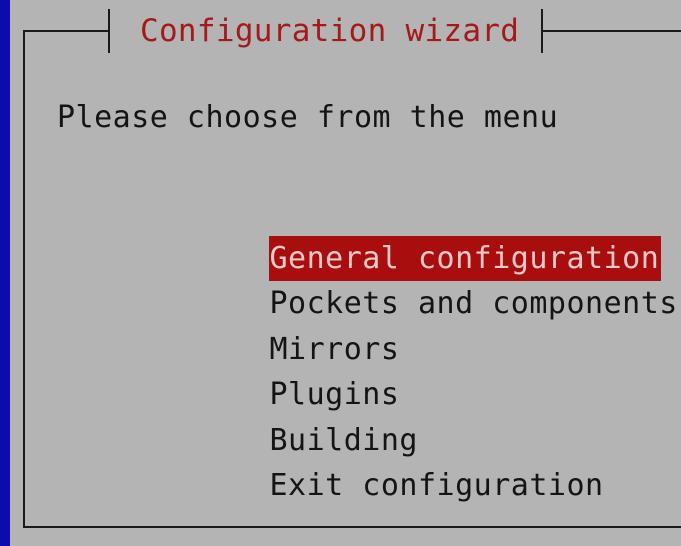 This screenshot has height=546, width=681. Describe the element at coordinates (542, 31) in the screenshot. I see `title-right-tick` at that location.